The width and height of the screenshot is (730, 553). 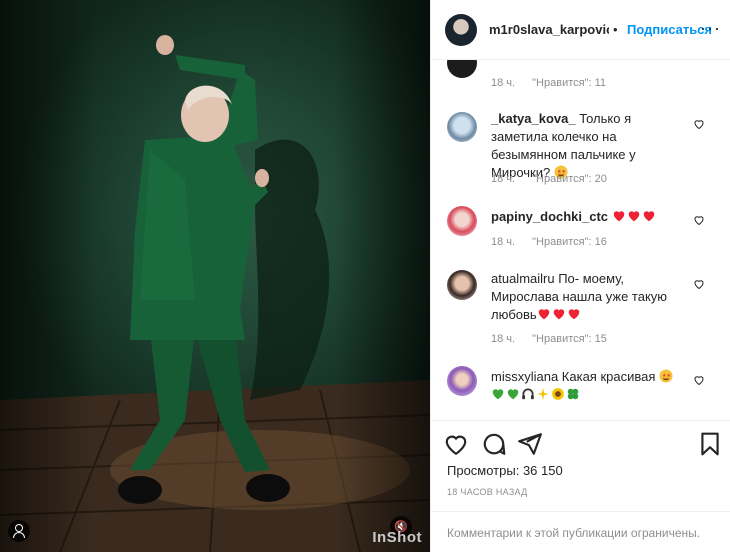 I want to click on post-header: m1r0slava_karpovich • Подписаться ···, so click(x=580, y=30).